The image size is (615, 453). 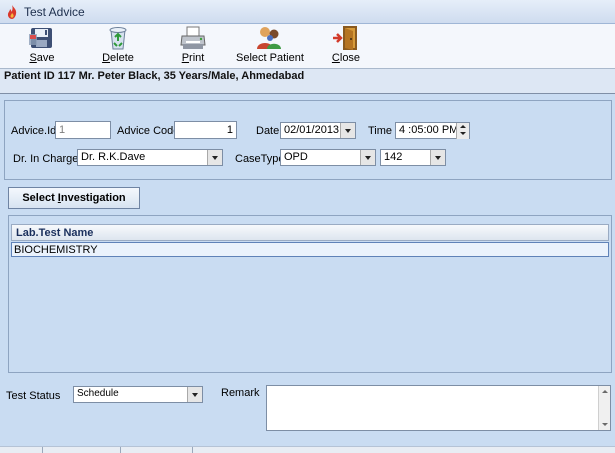 I want to click on case-number-value: 142, so click(x=393, y=157).